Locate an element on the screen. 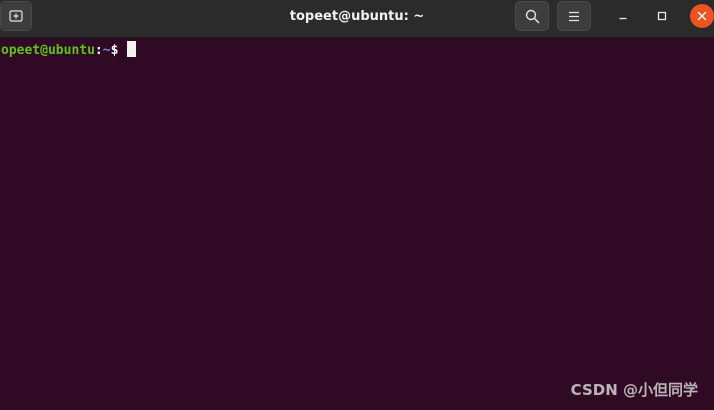 This screenshot has height=410, width=714. search-icon is located at coordinates (532, 16).